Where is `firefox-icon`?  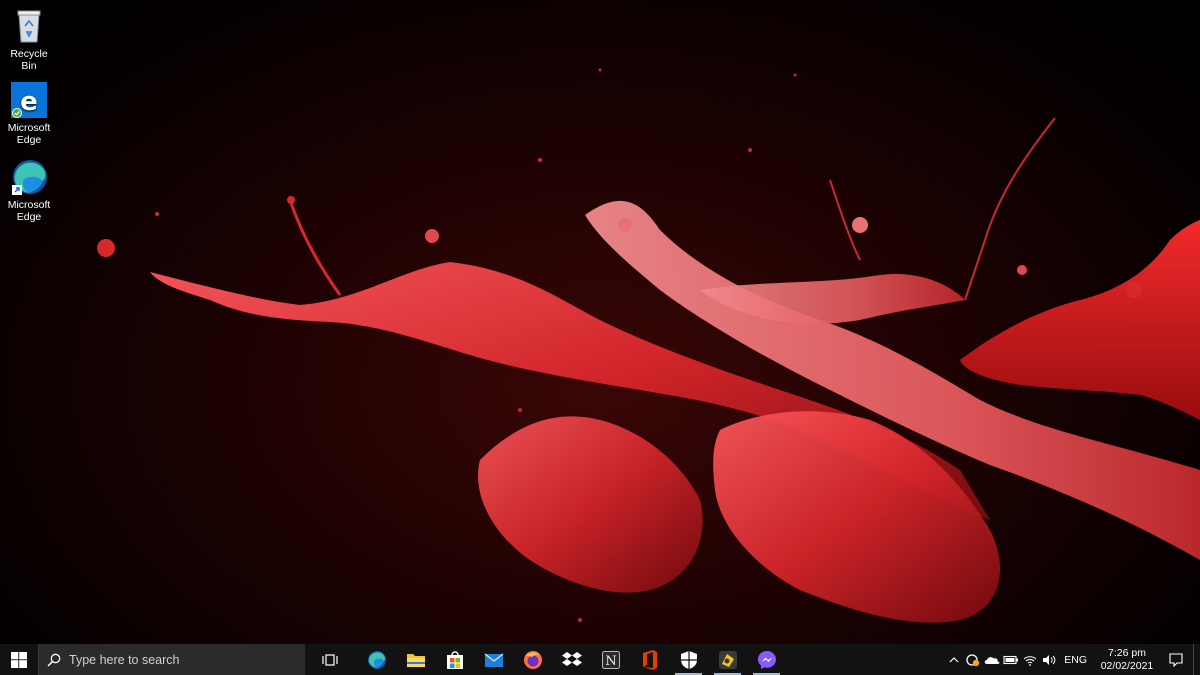
firefox-icon is located at coordinates (532, 659).